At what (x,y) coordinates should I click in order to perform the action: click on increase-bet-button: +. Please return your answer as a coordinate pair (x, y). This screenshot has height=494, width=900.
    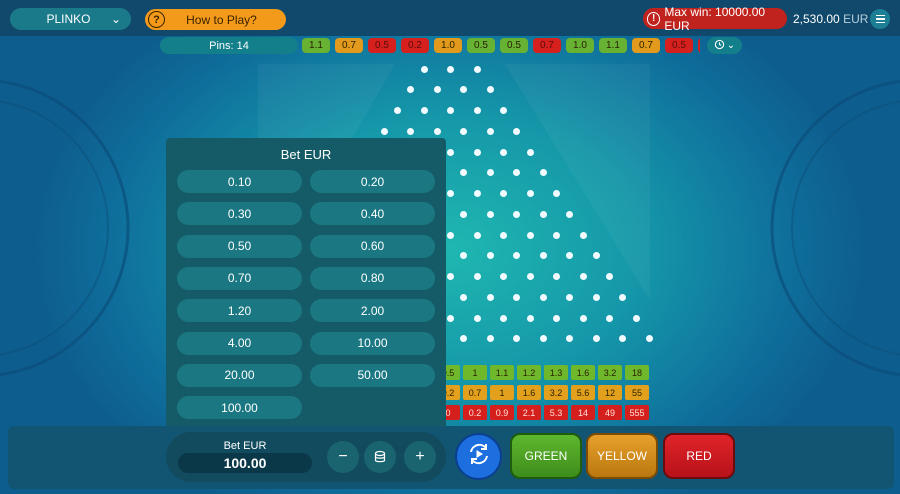
    Looking at the image, I should click on (420, 457).